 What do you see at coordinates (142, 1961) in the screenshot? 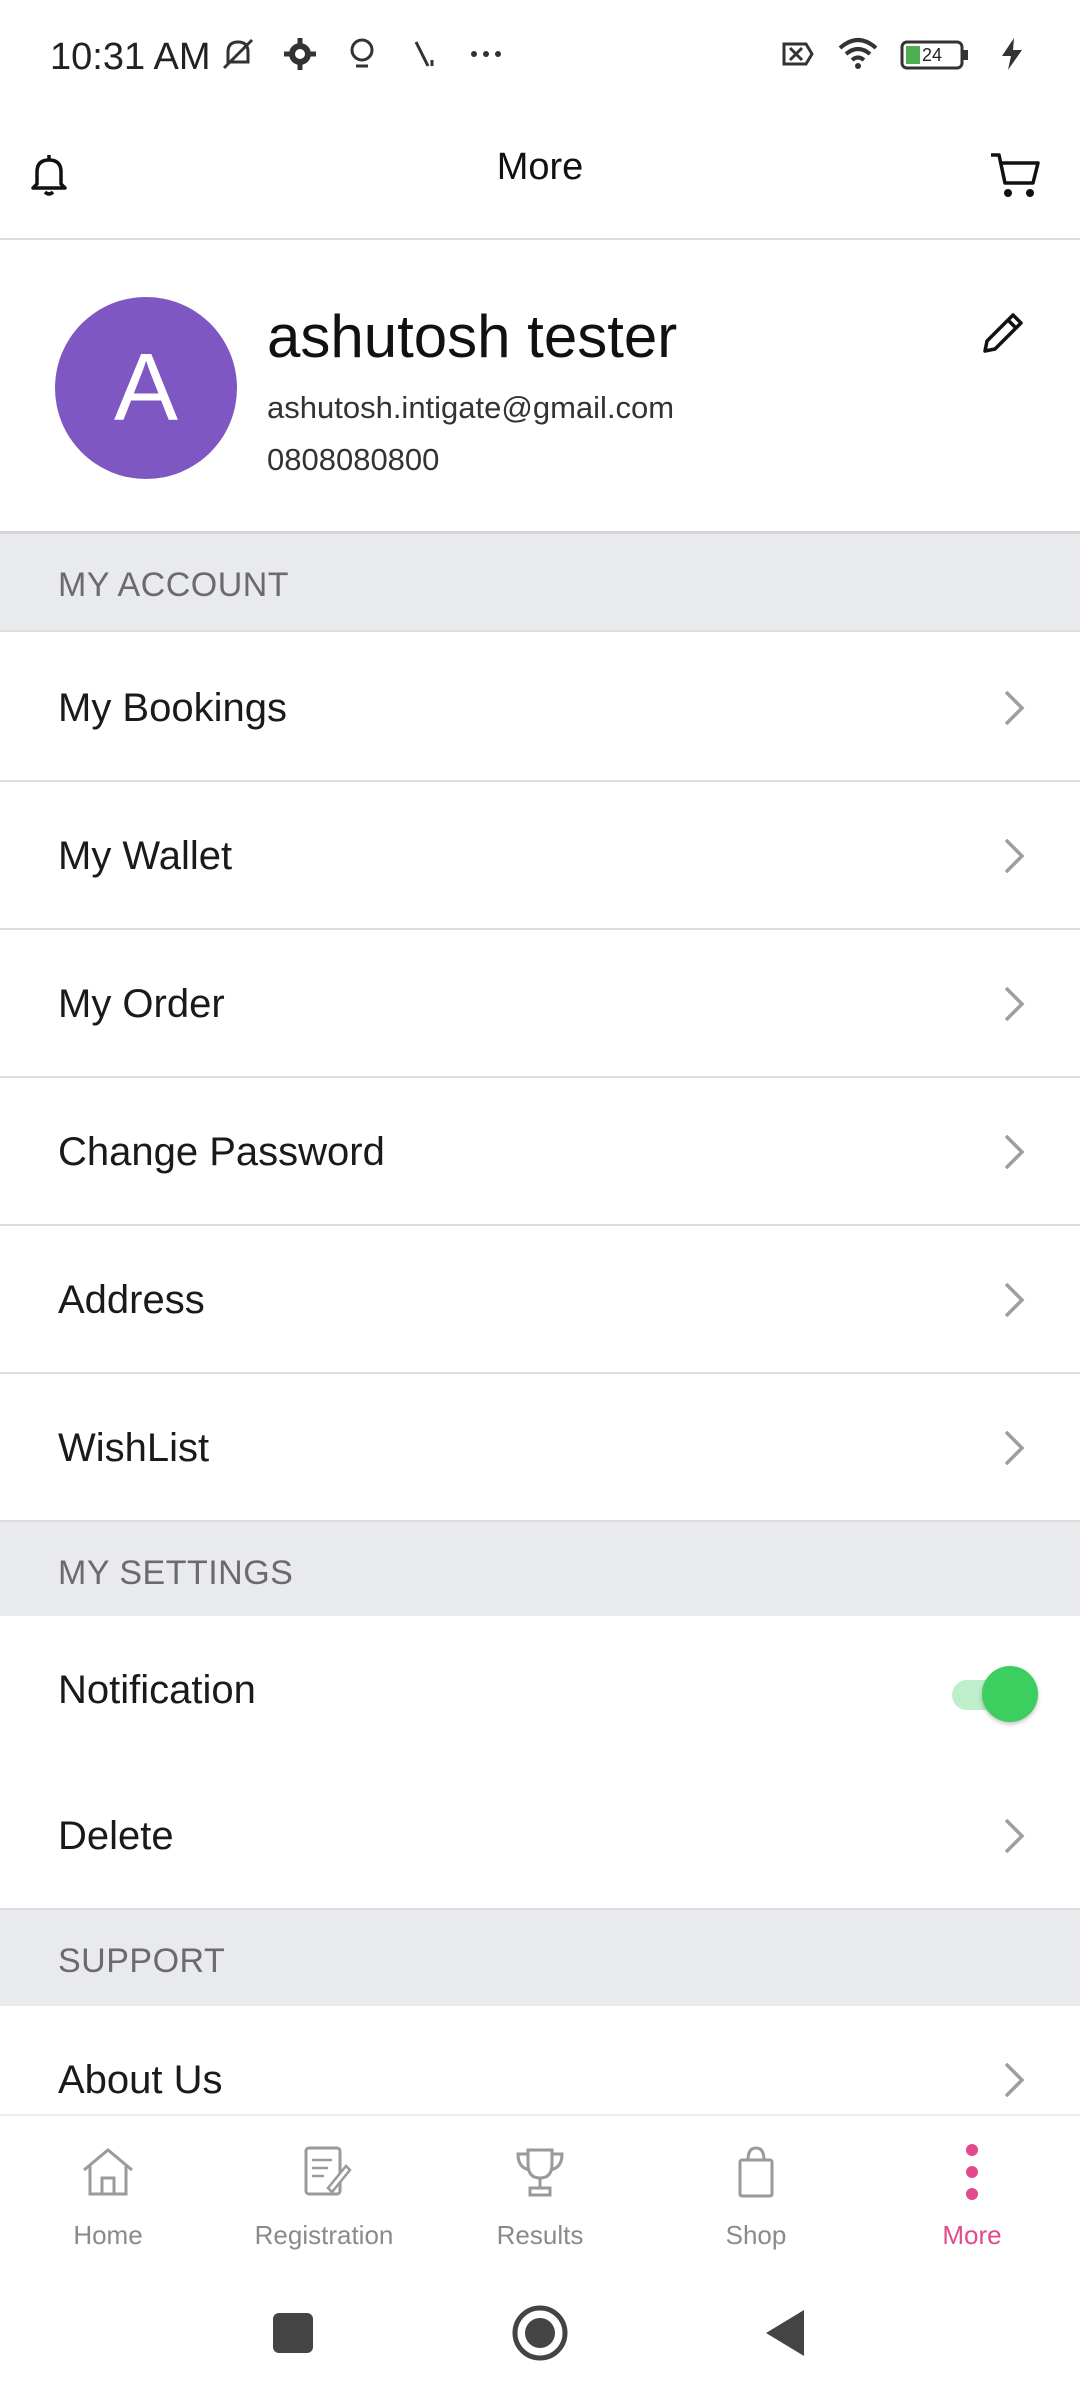
I see `section-title: SUPPORT` at bounding box center [142, 1961].